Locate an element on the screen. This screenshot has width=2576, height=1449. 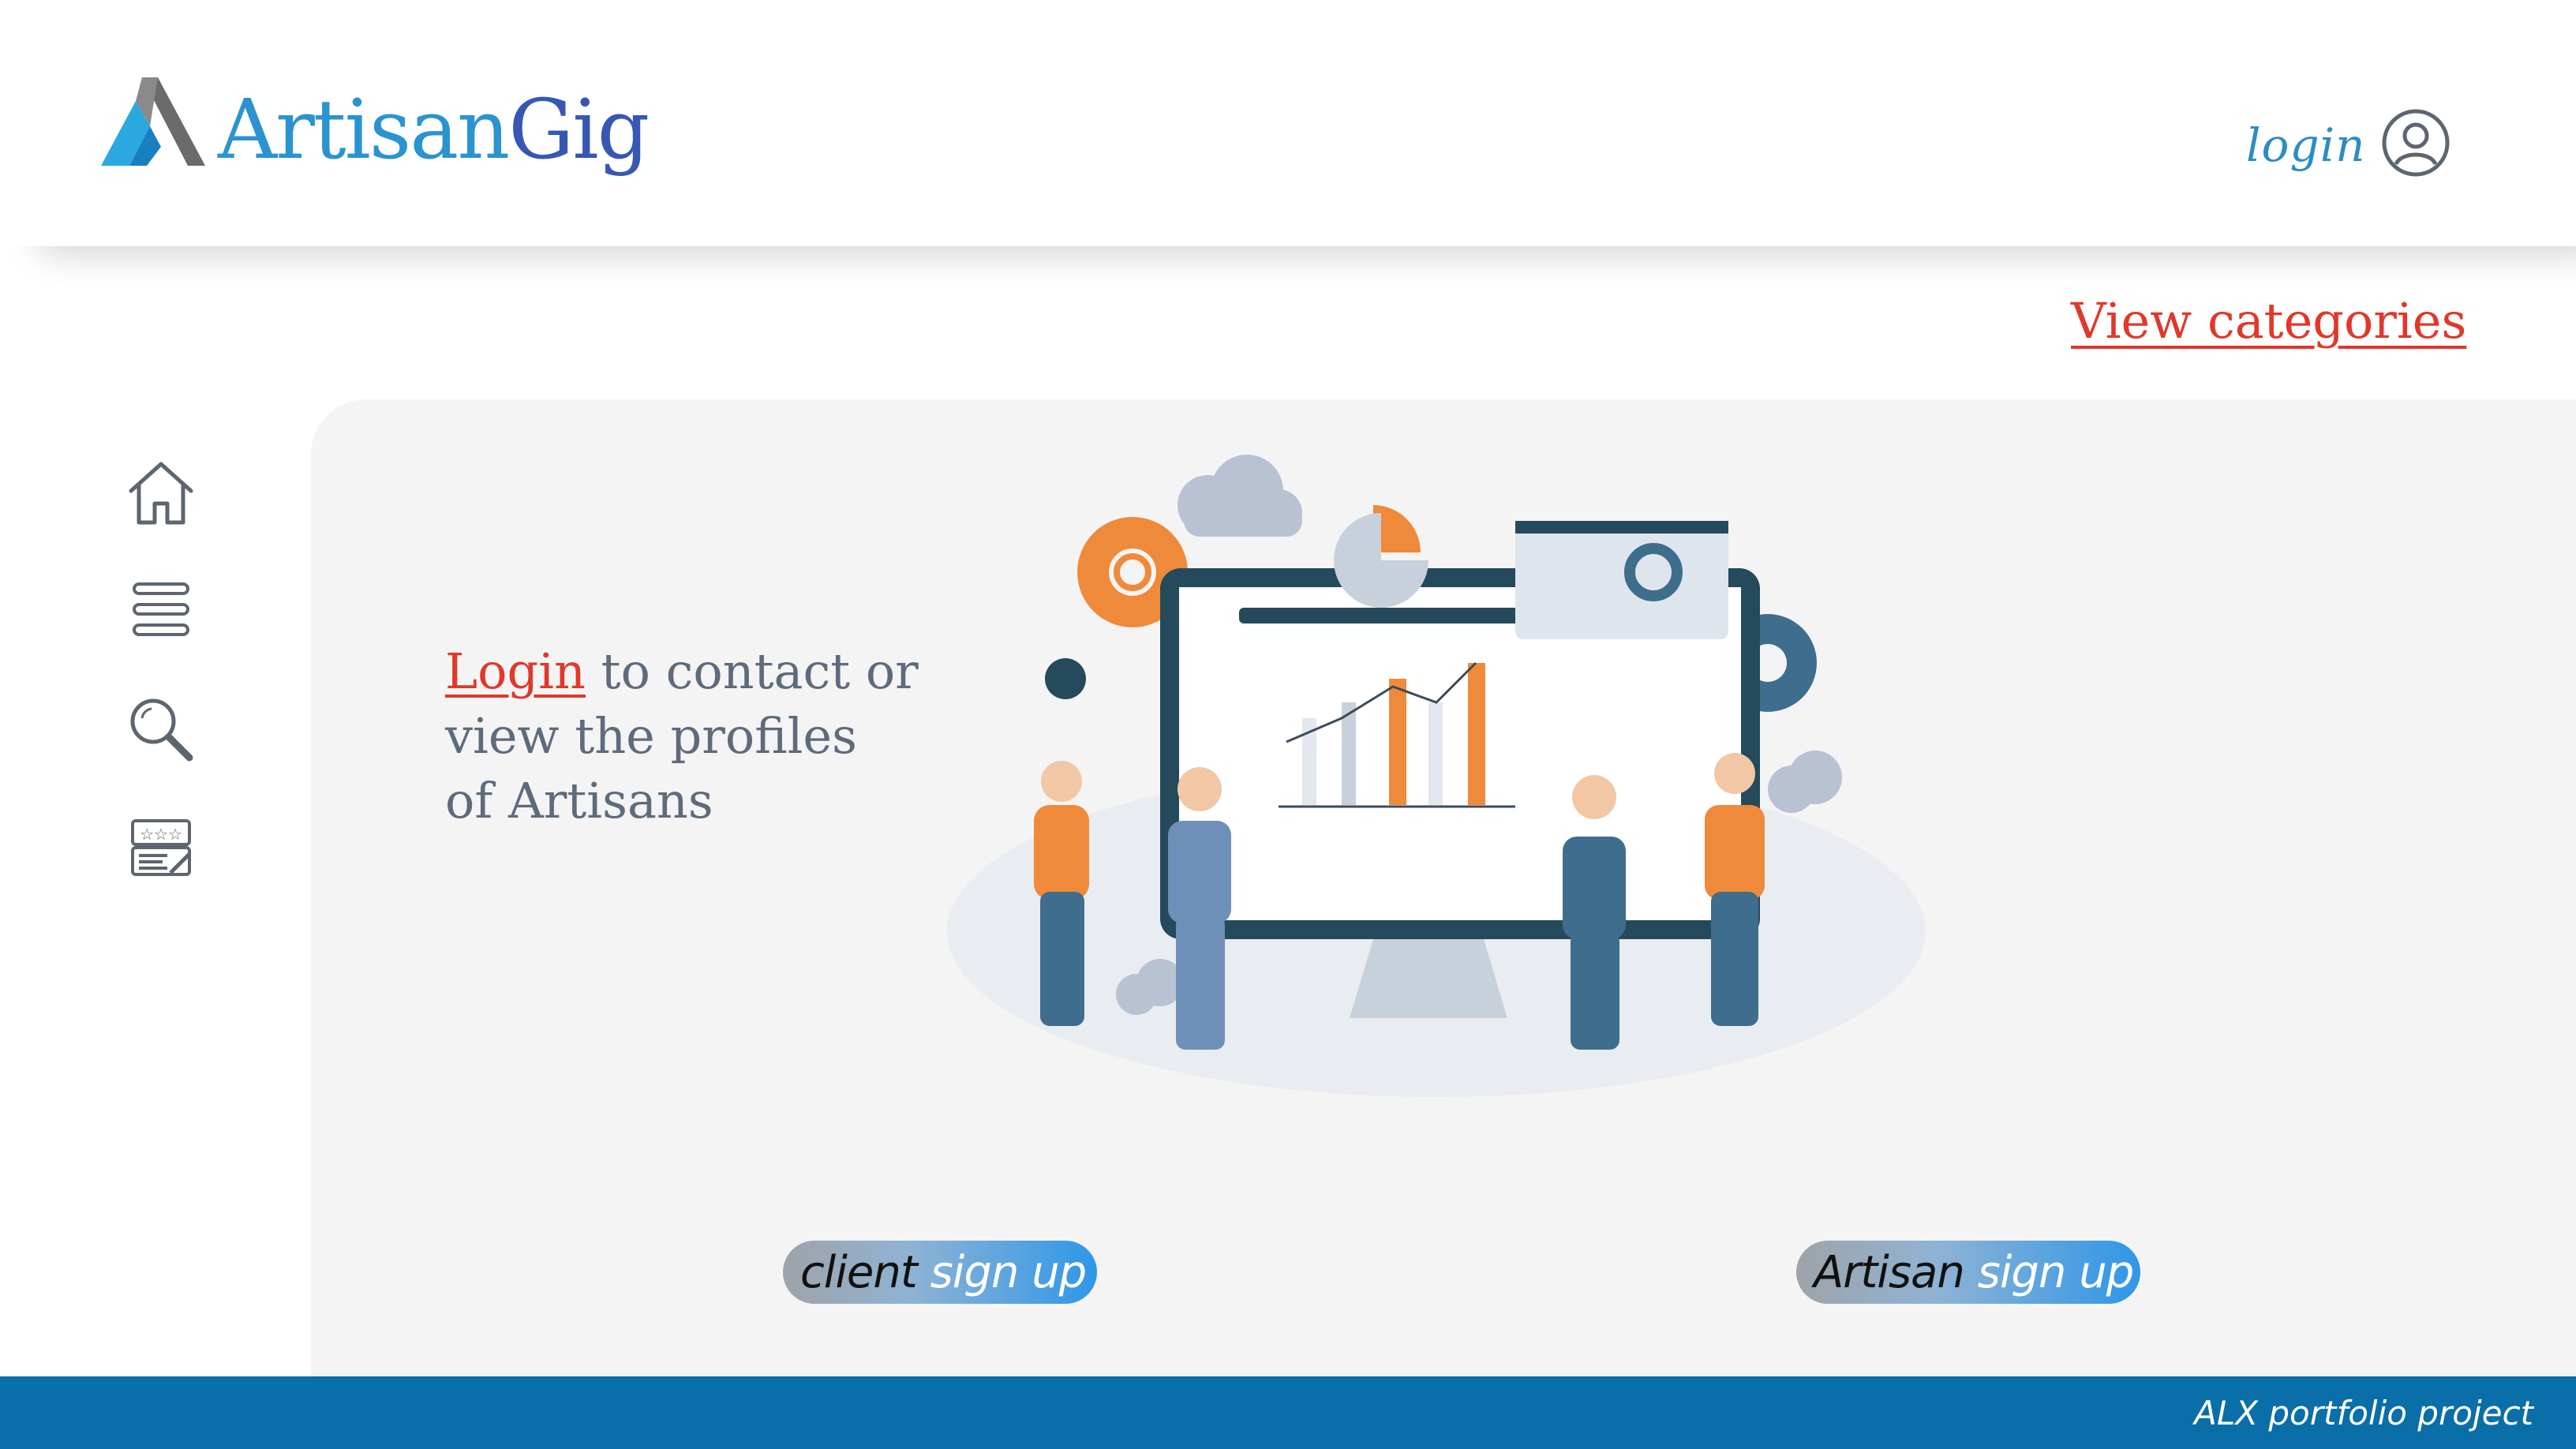
search-icon is located at coordinates (161, 729).